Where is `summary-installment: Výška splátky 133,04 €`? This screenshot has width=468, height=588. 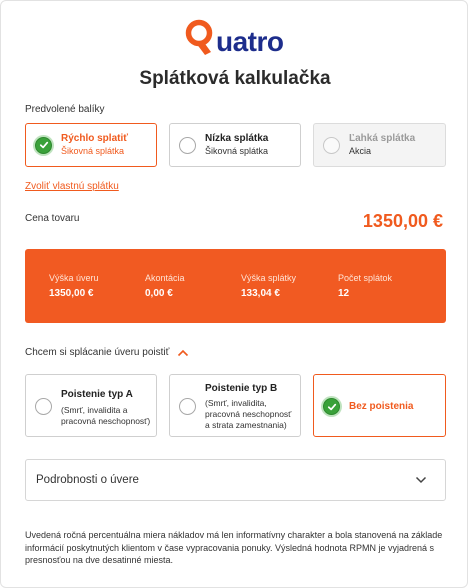 summary-installment: Výška splátky 133,04 € is located at coordinates (268, 286).